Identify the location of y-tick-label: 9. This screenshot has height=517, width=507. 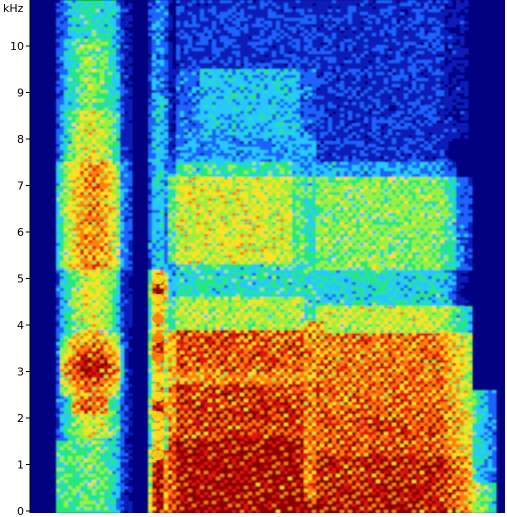
(20, 93).